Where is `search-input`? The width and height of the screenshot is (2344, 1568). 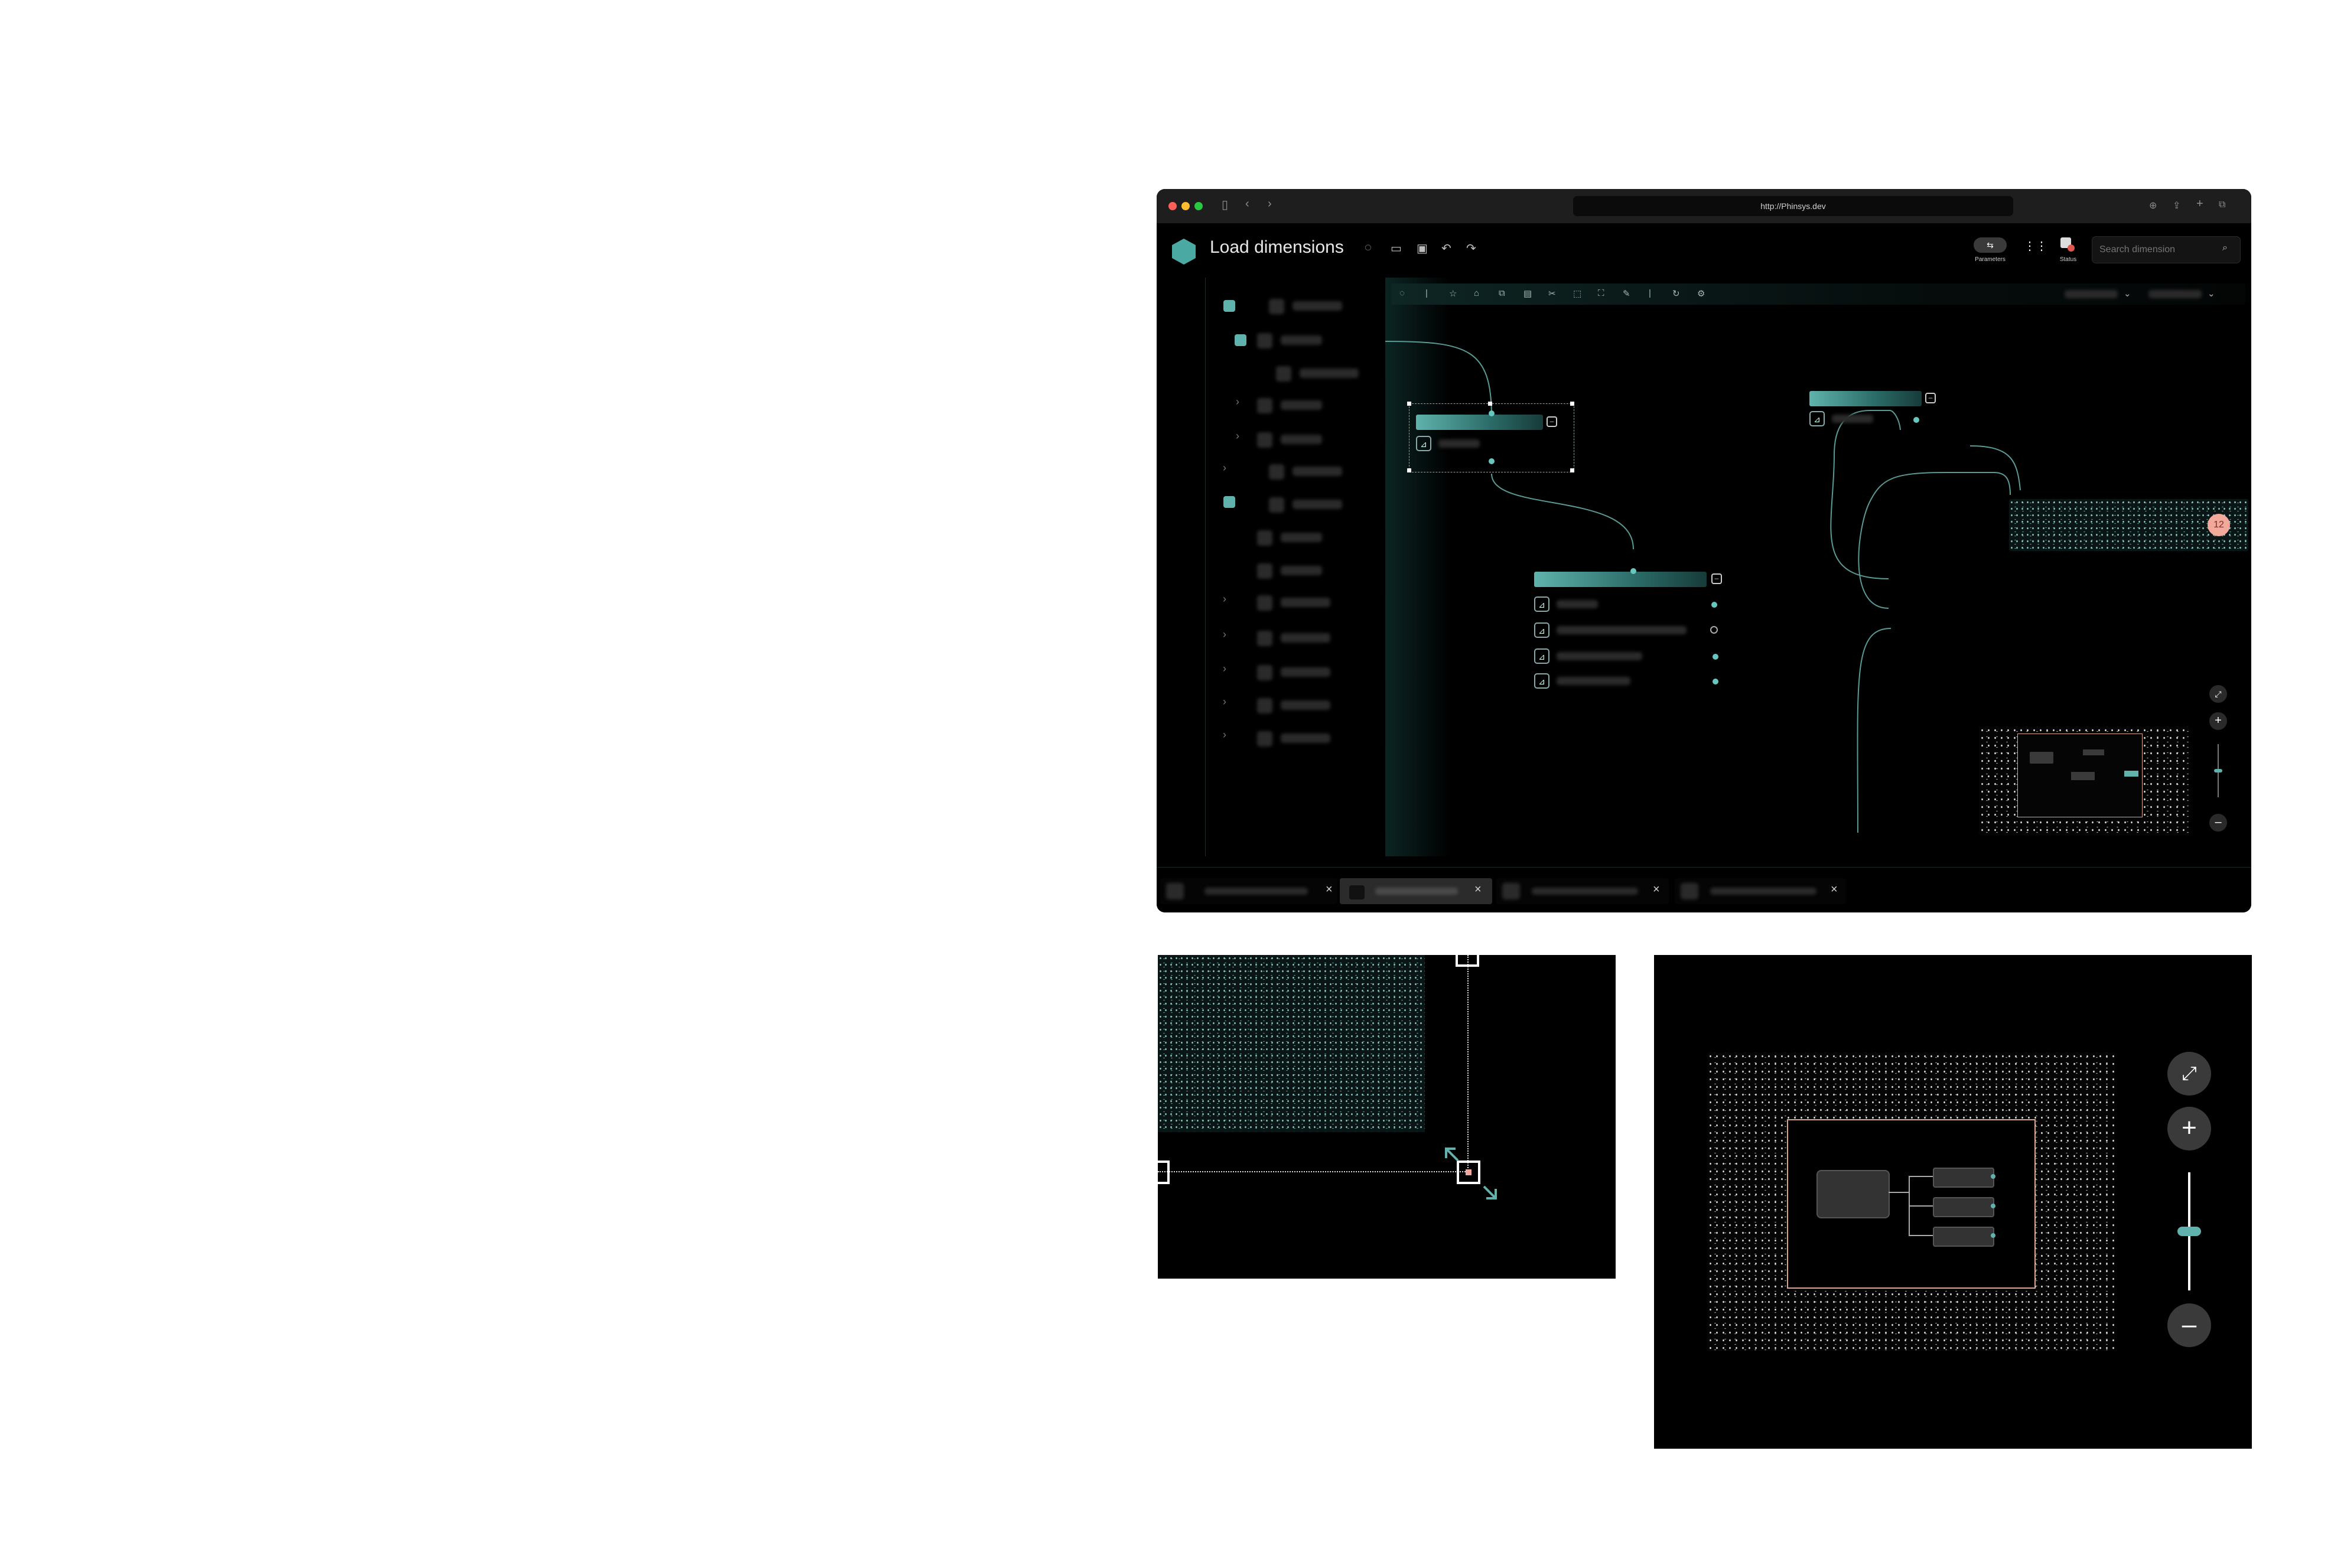 search-input is located at coordinates (2158, 250).